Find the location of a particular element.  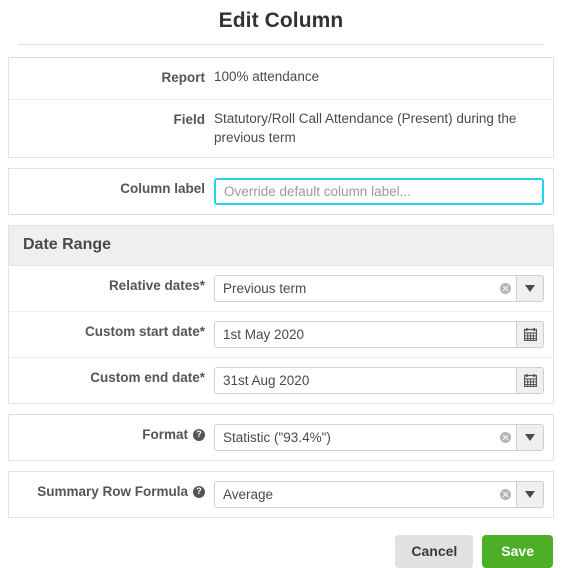

custom-end-date-field: 31st Aug 2020 is located at coordinates (379, 380).